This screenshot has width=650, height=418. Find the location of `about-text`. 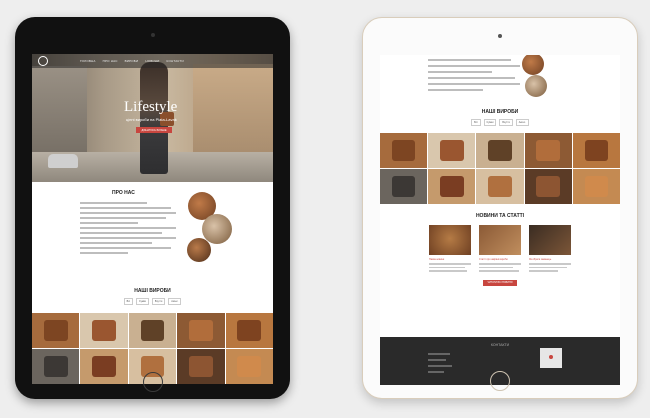

about-text is located at coordinates (128, 229).